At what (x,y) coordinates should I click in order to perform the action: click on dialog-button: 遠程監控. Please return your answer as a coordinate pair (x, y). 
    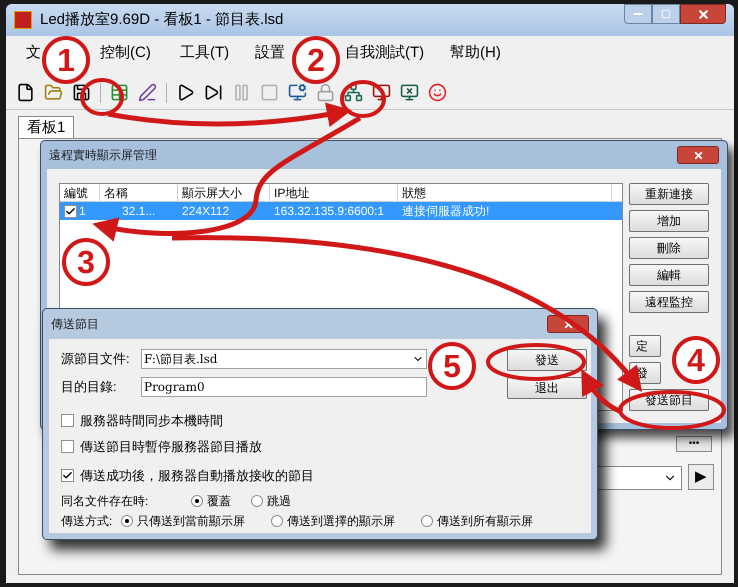
    Looking at the image, I should click on (669, 302).